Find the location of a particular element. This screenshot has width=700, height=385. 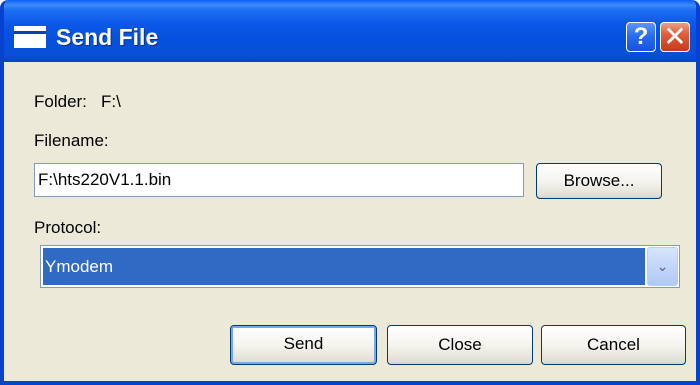

help-button: ? is located at coordinates (641, 37).